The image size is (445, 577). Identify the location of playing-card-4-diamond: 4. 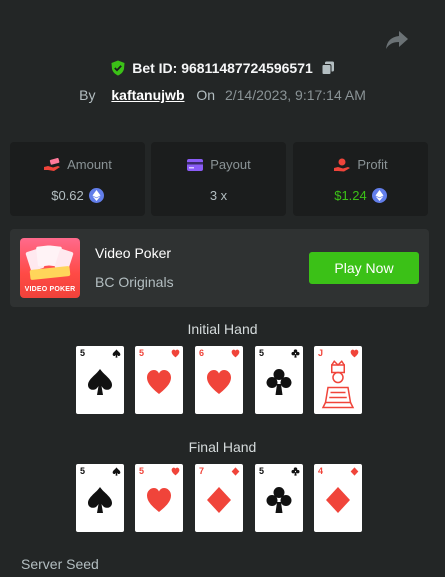
(338, 498).